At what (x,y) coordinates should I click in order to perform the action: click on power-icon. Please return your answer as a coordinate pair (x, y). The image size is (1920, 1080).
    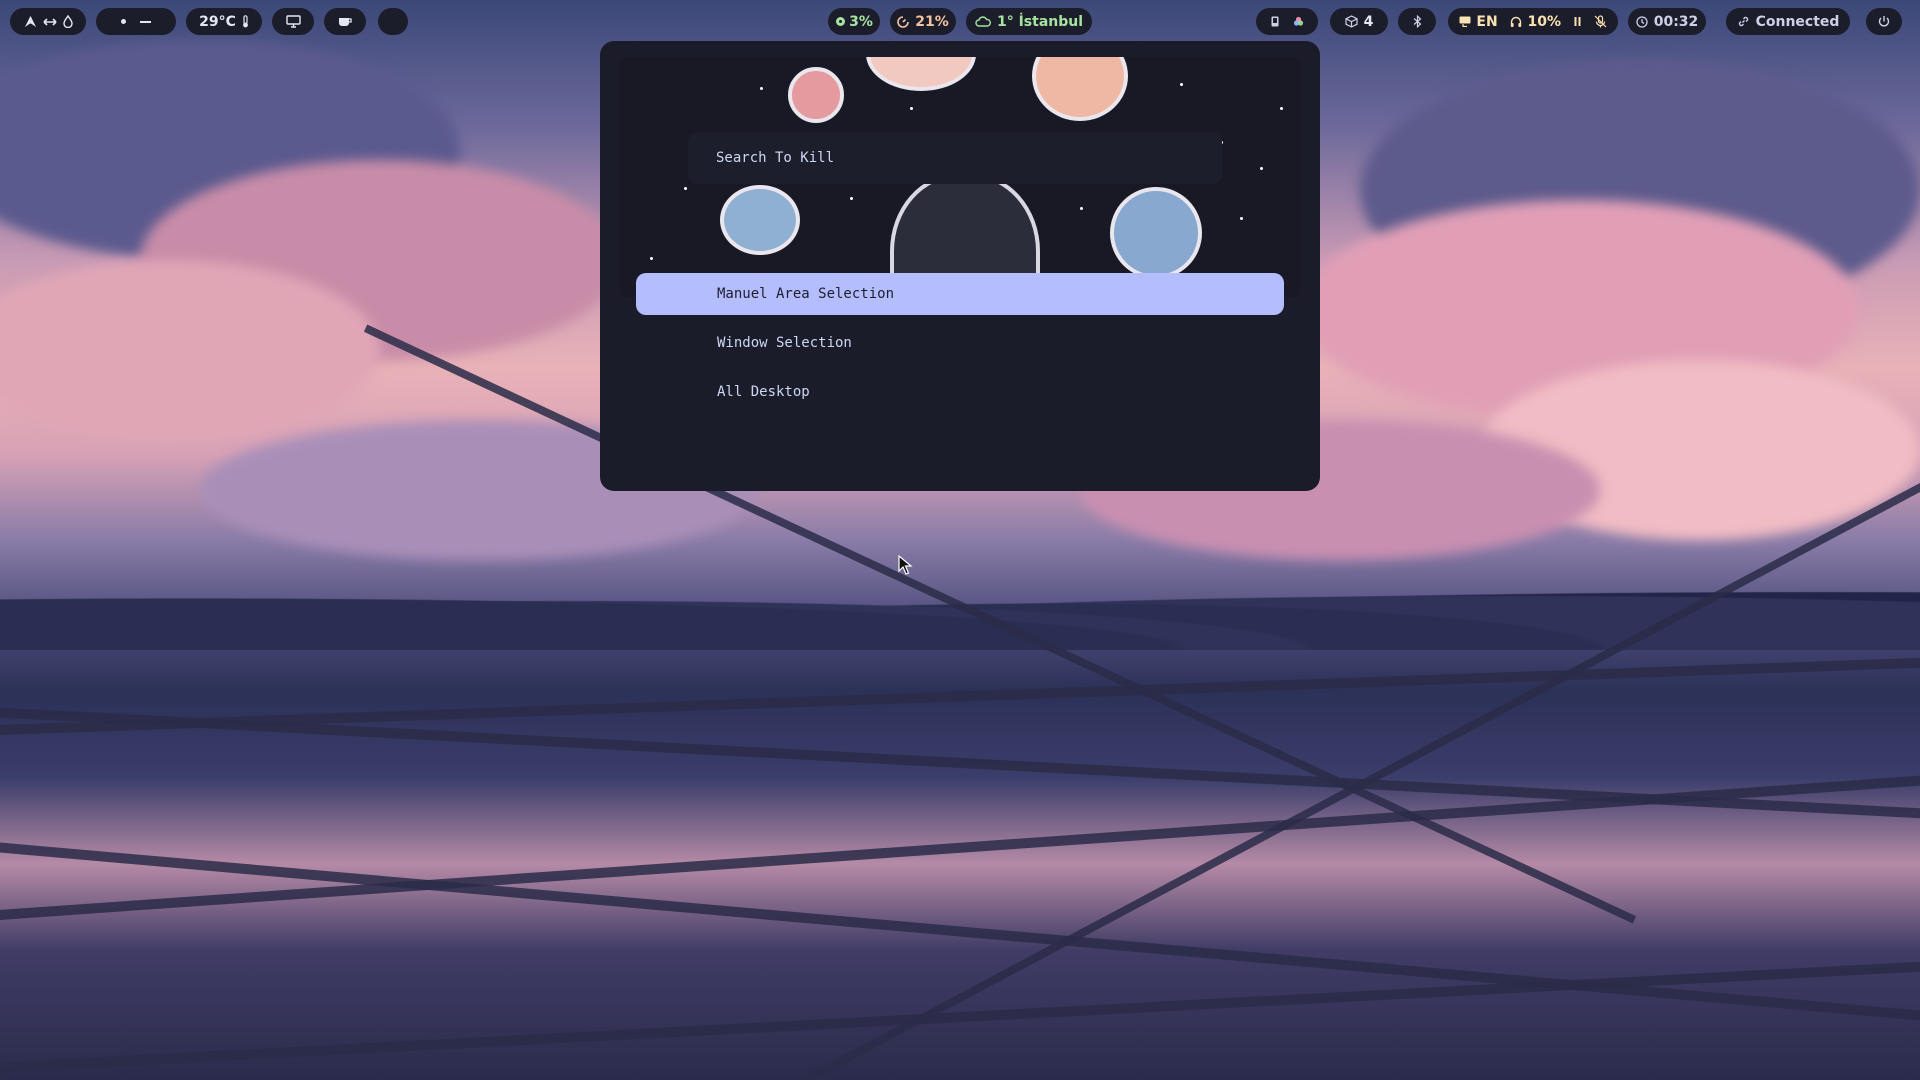
    Looking at the image, I should click on (1884, 21).